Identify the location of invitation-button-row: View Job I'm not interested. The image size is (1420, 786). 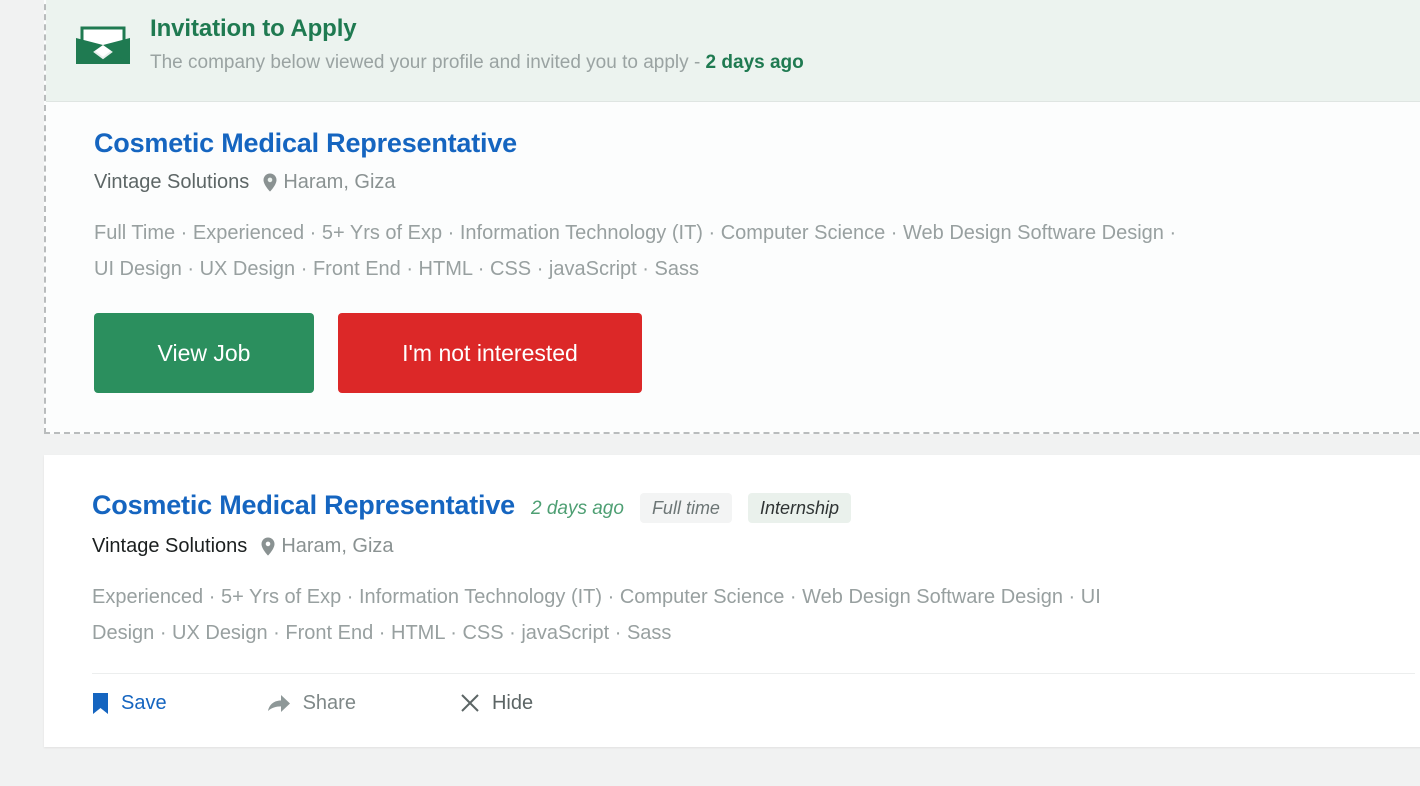
(754, 368).